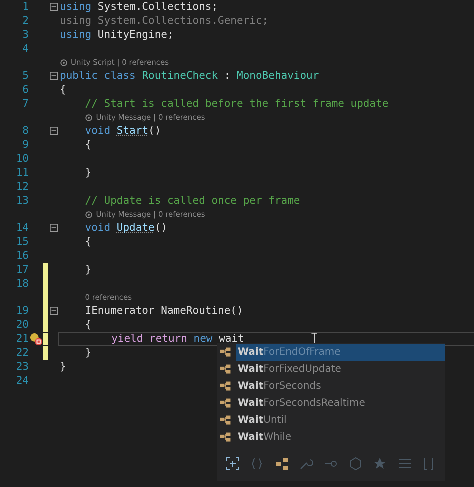 The width and height of the screenshot is (474, 487). Describe the element at coordinates (25, 90) in the screenshot. I see `line-number: 6` at that location.